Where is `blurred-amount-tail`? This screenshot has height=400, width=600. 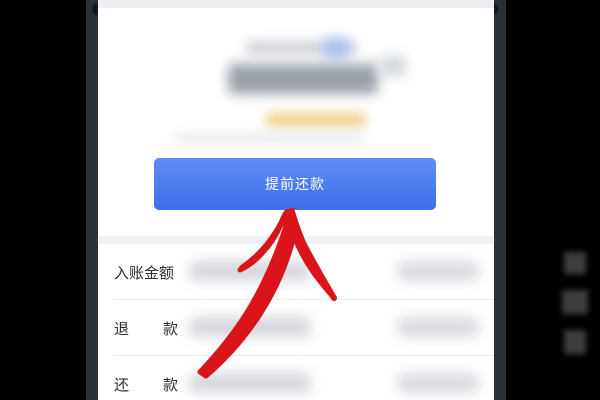
blurred-amount-tail is located at coordinates (393, 66).